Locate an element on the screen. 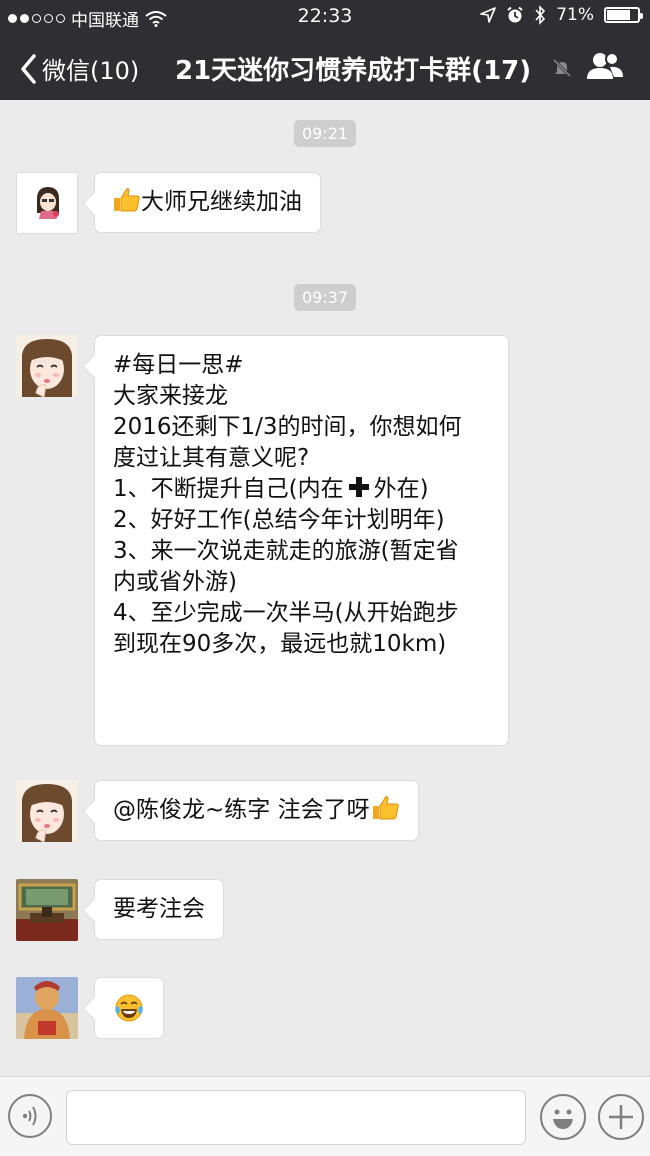 This screenshot has height=1156, width=650. message-line: 度过让其有意义呢? is located at coordinates (211, 458).